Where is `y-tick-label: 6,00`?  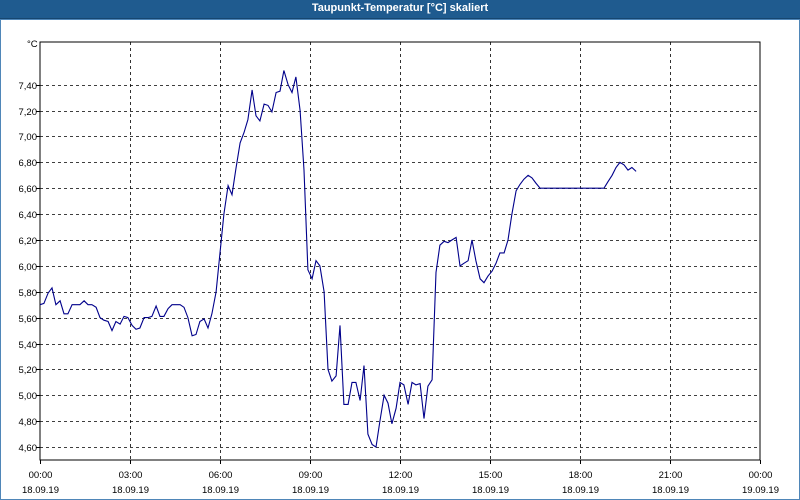 y-tick-label: 6,00 is located at coordinates (28, 267).